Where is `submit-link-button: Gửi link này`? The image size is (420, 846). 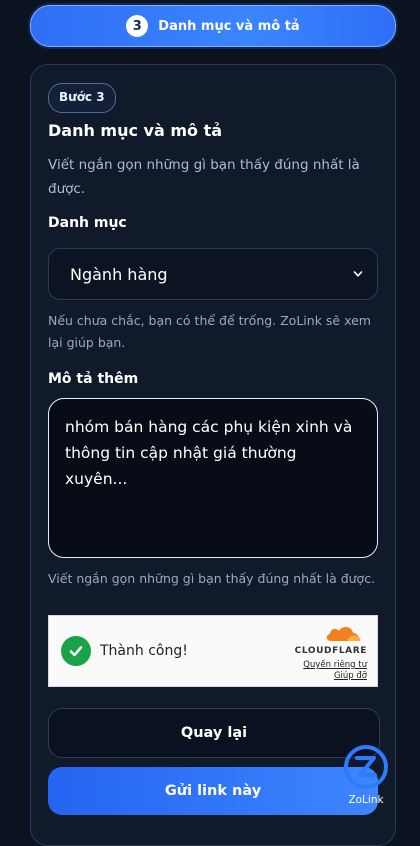 submit-link-button: Gửi link này is located at coordinates (213, 791).